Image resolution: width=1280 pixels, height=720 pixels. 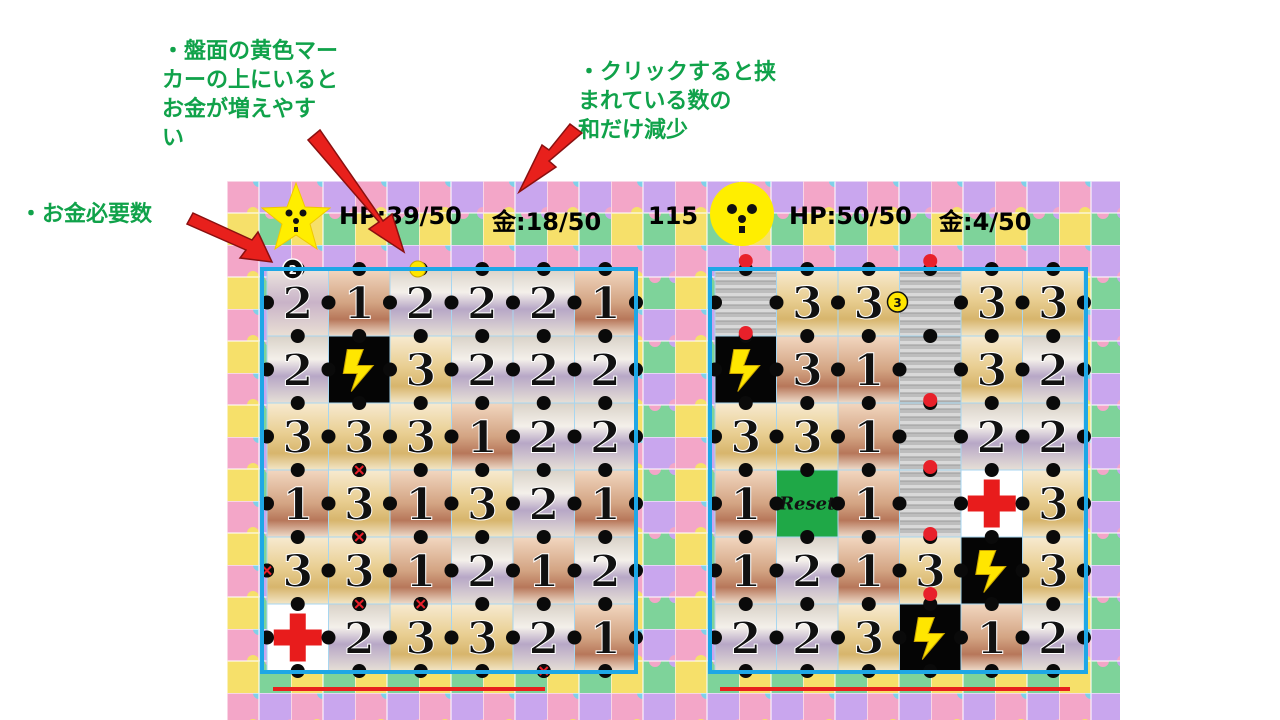 What do you see at coordinates (677, 101) in the screenshot?
I see `note-click-effect: ・クリックすると挟 まれている数の 和だけ減少` at bounding box center [677, 101].